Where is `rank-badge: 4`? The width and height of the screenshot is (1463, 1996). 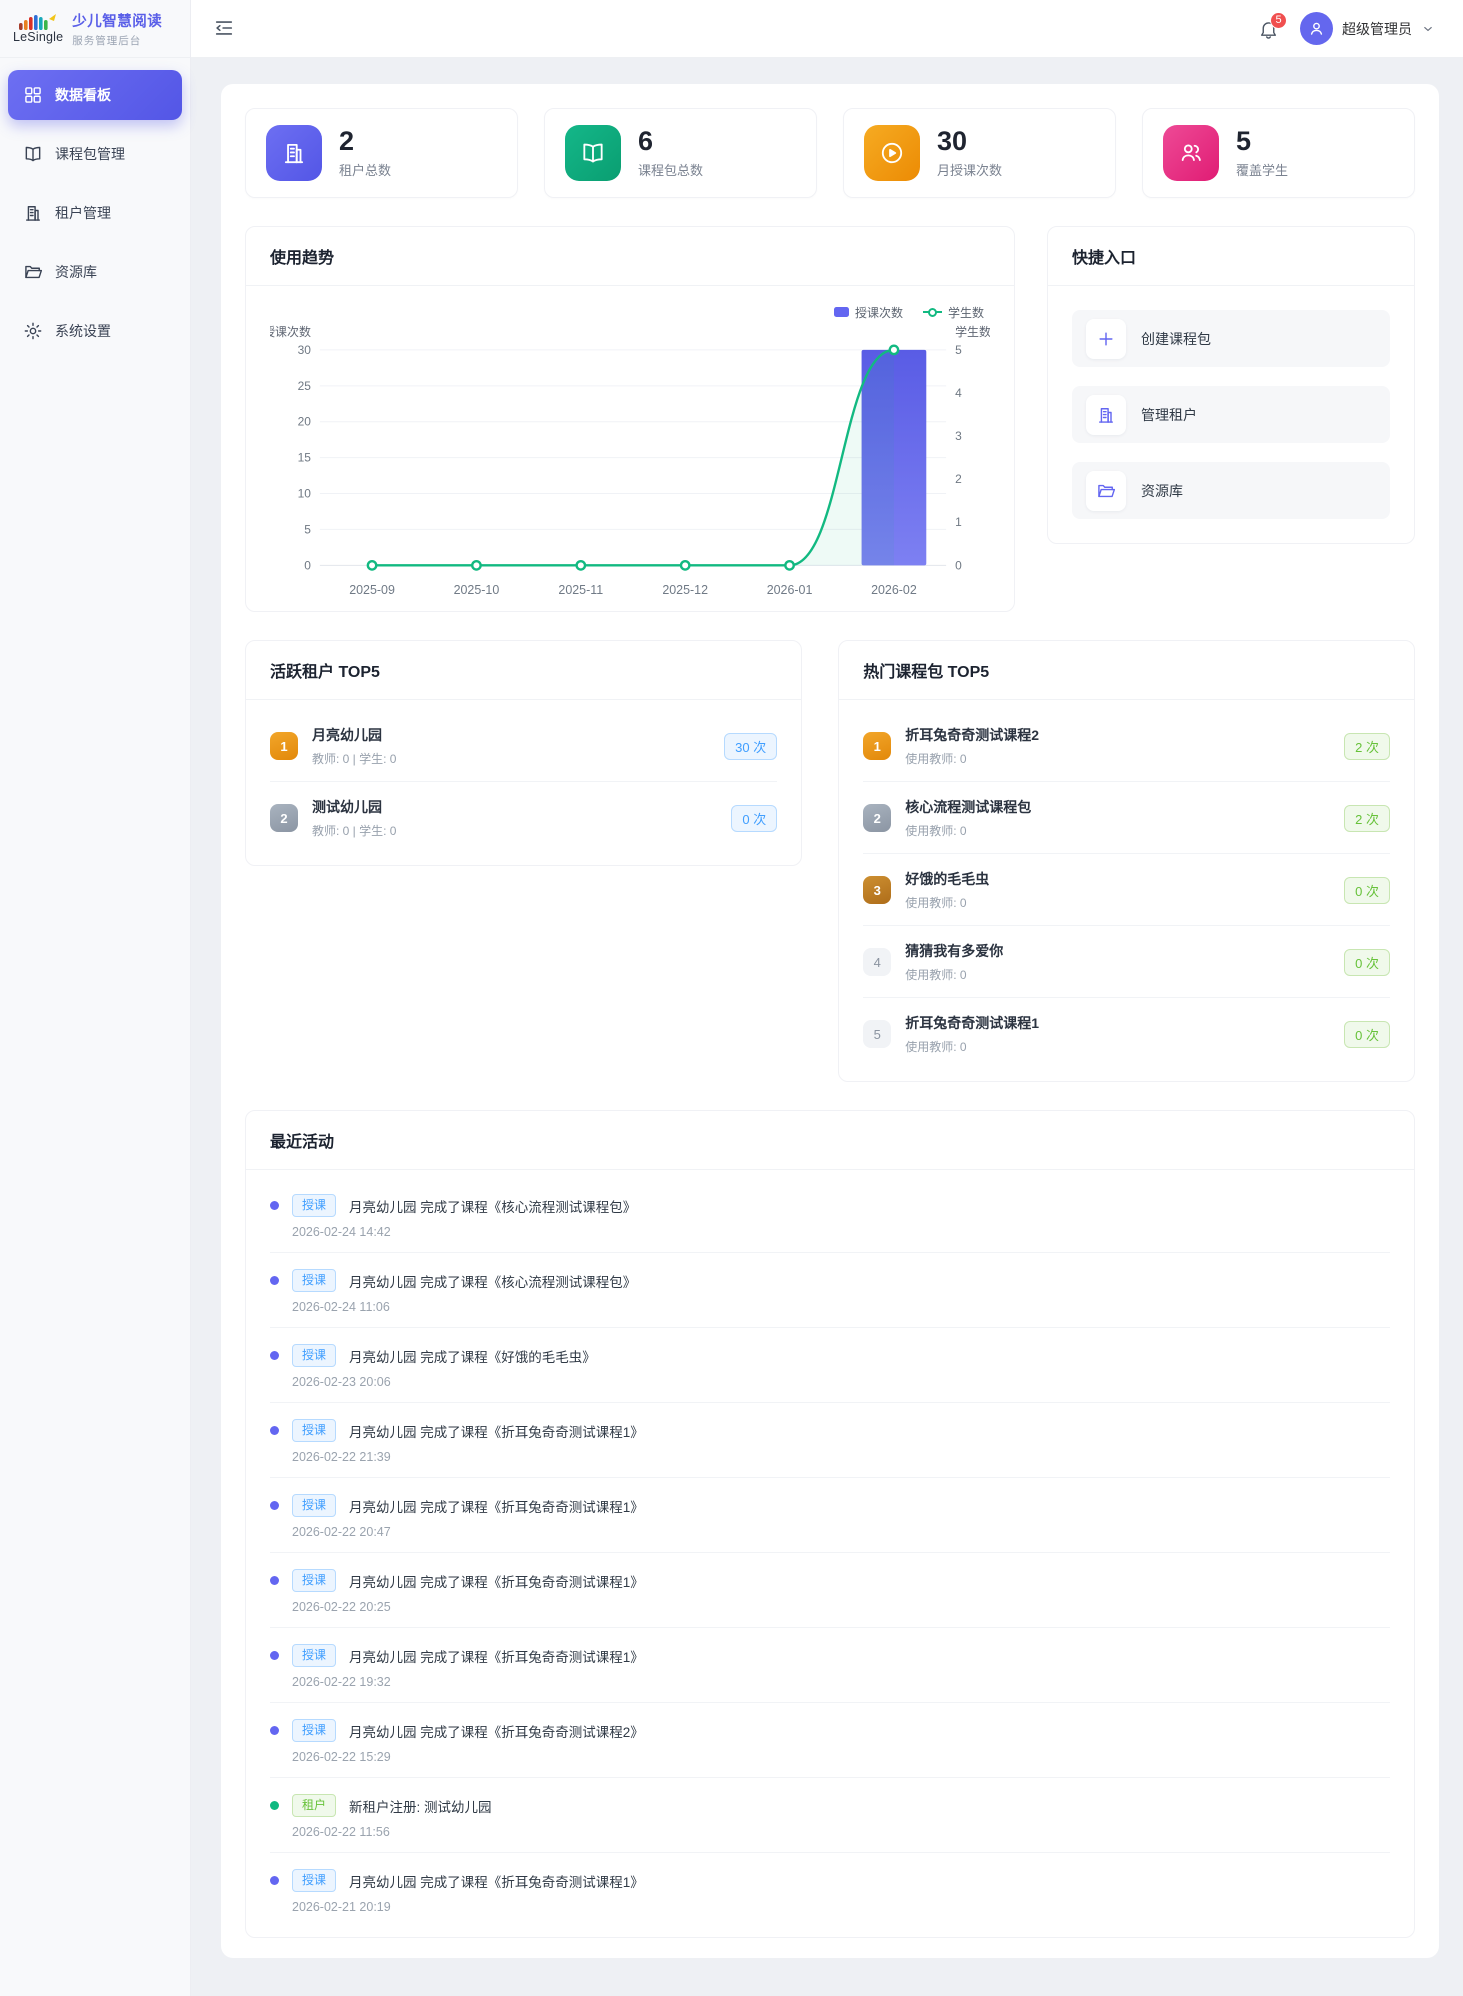 rank-badge: 4 is located at coordinates (877, 962).